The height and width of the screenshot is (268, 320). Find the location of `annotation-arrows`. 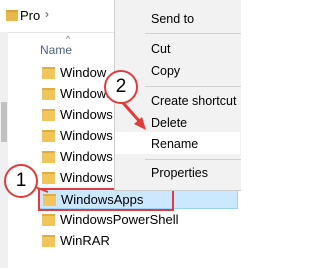

annotation-arrows is located at coordinates (87, 144).